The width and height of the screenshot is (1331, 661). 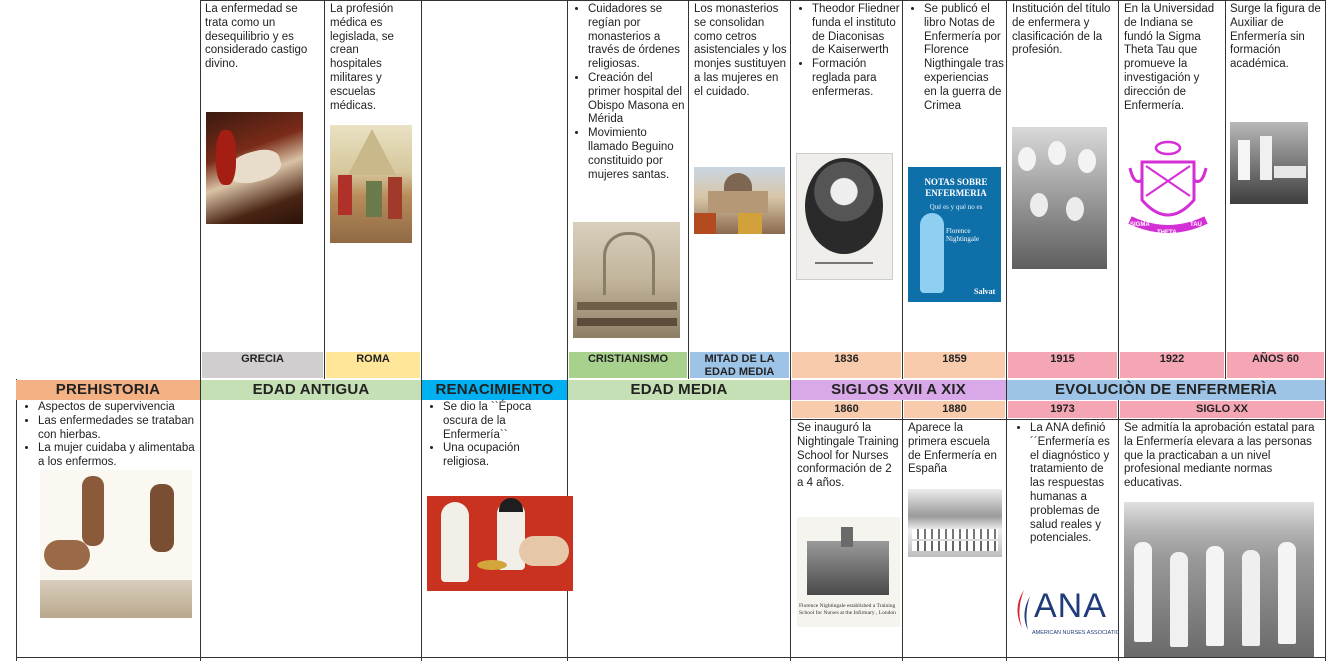 What do you see at coordinates (956, 207) in the screenshot?
I see `book-subtitle: Qué es y qué no es` at bounding box center [956, 207].